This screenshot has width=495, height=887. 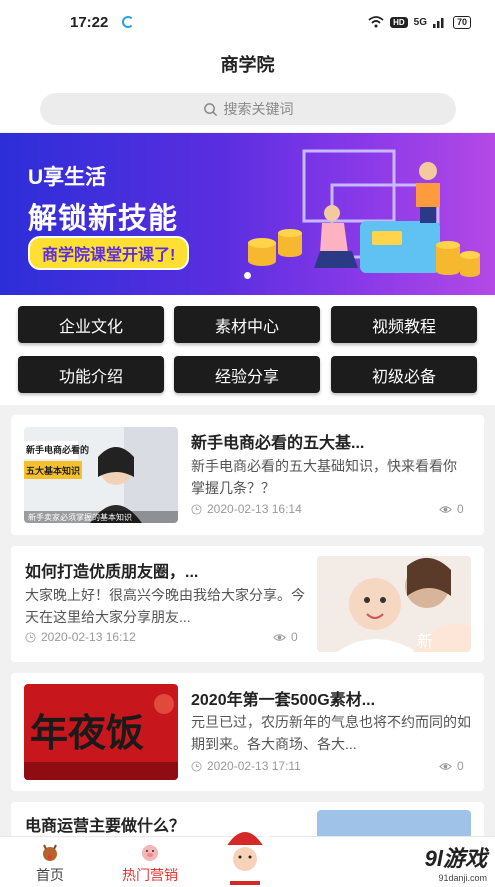 I want to click on article-date-text: 2020-02-13 16:12, so click(x=88, y=637).